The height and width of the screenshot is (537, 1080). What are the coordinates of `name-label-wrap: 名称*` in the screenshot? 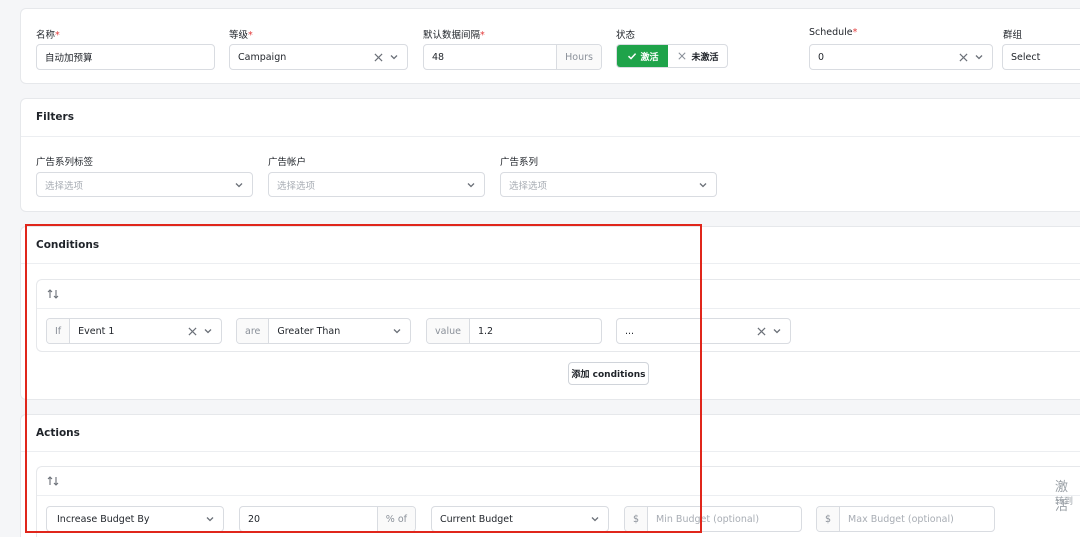 It's located at (48, 34).